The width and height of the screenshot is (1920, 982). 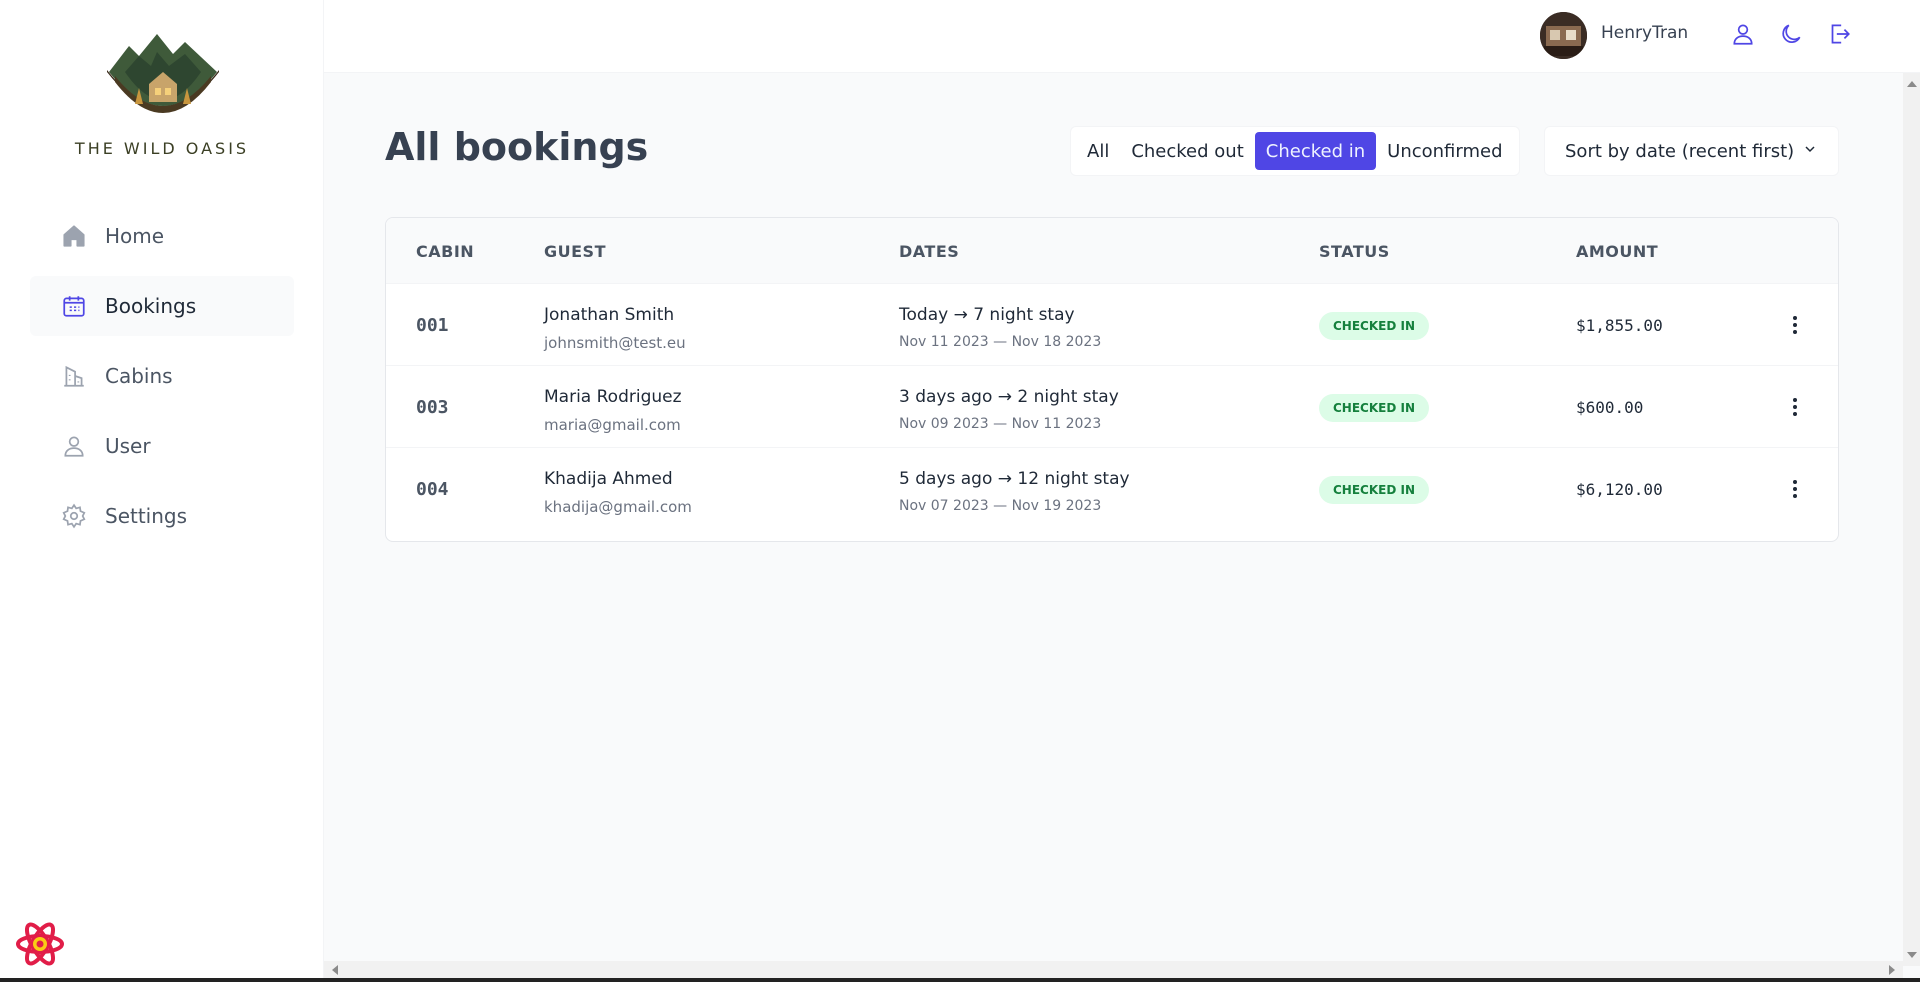 I want to click on sidebar-item-cabins: Cabins, so click(x=162, y=376).